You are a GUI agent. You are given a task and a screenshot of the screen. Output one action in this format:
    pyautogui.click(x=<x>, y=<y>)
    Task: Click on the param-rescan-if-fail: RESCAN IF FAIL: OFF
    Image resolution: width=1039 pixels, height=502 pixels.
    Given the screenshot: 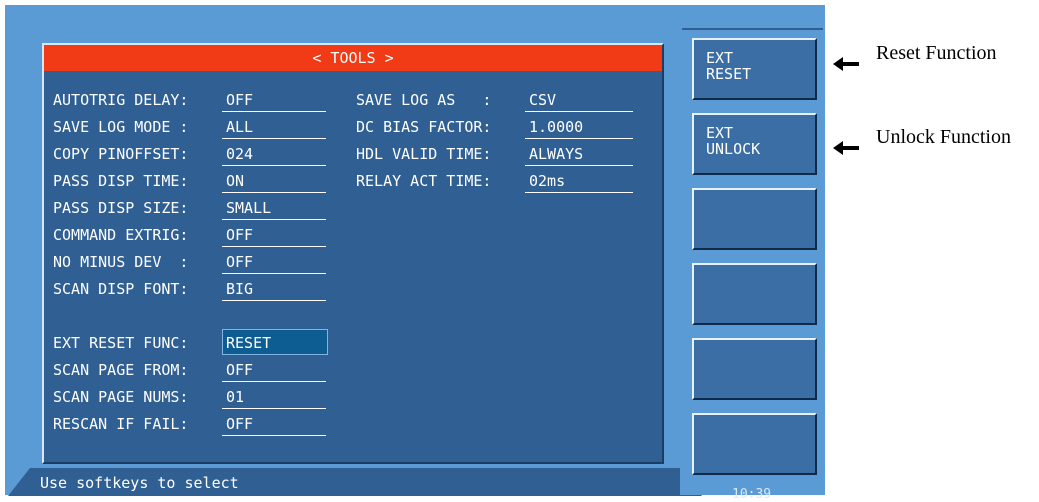 What is the action you would take?
    pyautogui.click(x=153, y=425)
    